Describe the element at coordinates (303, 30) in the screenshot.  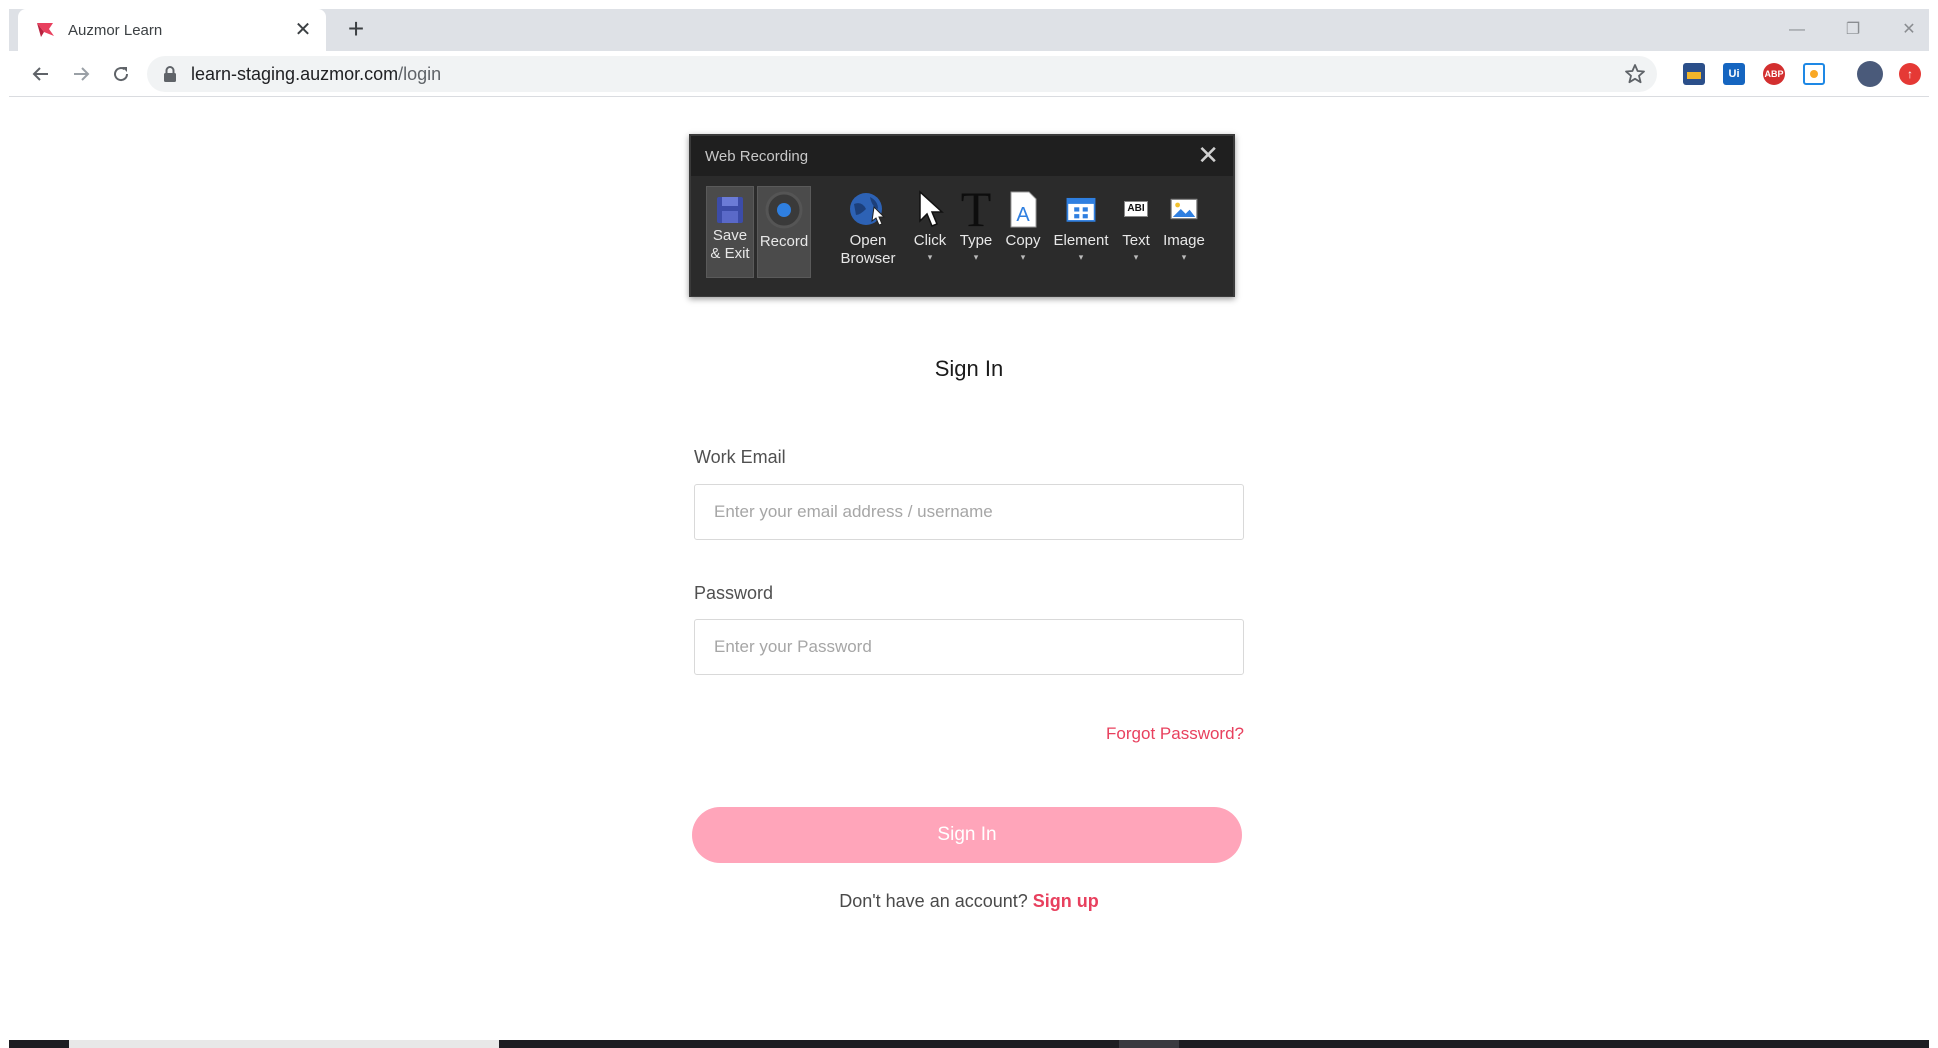
I see `tab-close-icon: ✕` at that location.